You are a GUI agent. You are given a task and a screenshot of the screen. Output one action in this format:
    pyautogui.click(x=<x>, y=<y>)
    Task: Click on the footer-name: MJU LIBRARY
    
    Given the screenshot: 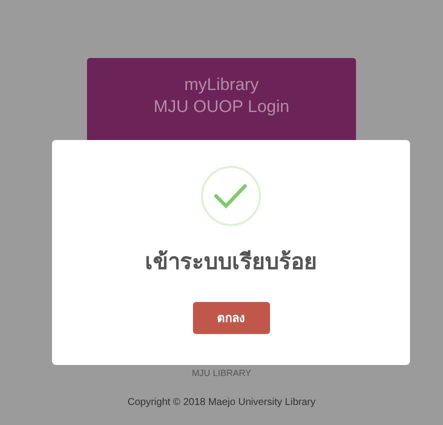 What is the action you would take?
    pyautogui.click(x=222, y=373)
    